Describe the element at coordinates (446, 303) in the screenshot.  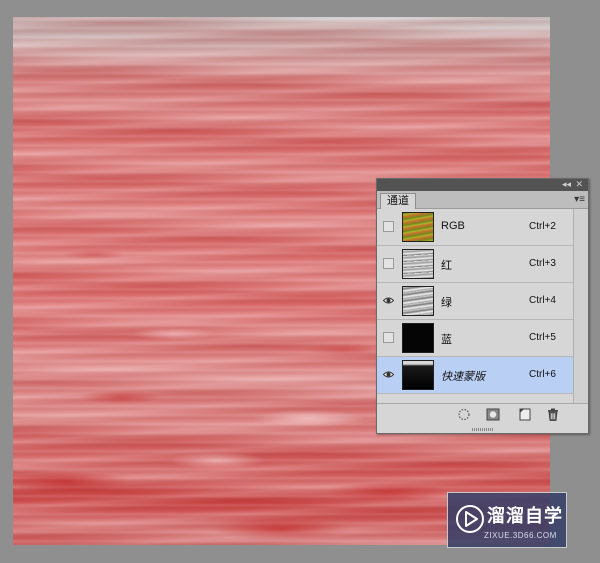
I see `channel-name: 绿` at that location.